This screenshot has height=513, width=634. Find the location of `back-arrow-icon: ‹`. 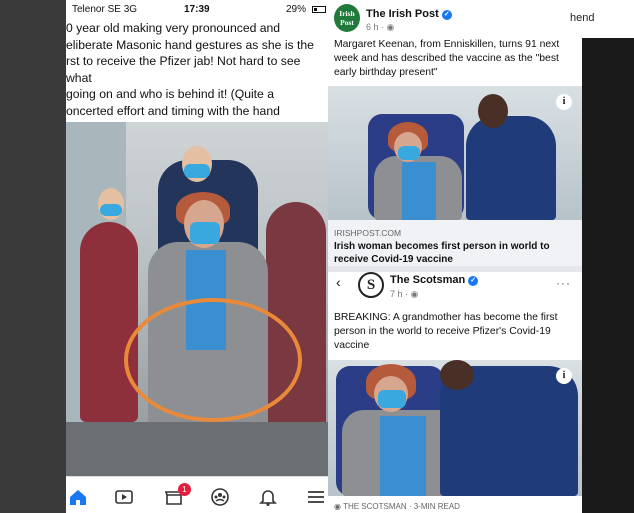

back-arrow-icon: ‹ is located at coordinates (338, 282).